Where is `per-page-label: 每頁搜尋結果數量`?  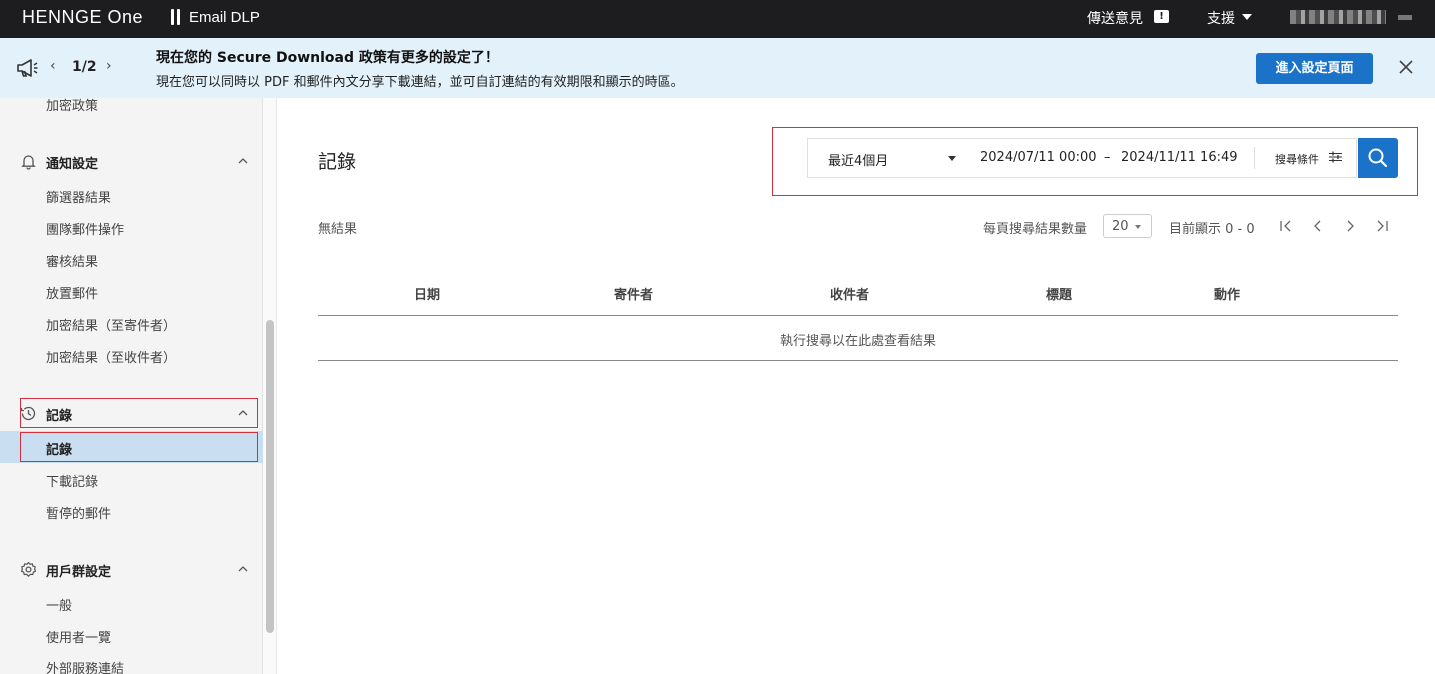 per-page-label: 每頁搜尋結果數量 is located at coordinates (1035, 229).